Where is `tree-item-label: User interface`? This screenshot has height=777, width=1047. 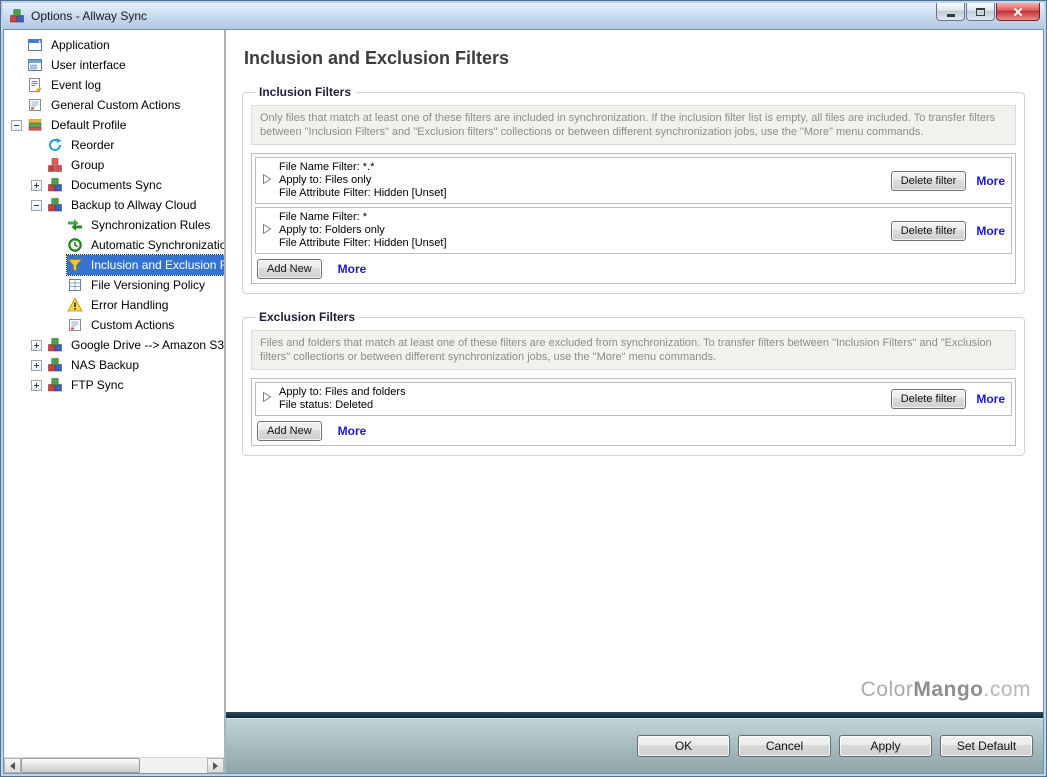 tree-item-label: User interface is located at coordinates (88, 65).